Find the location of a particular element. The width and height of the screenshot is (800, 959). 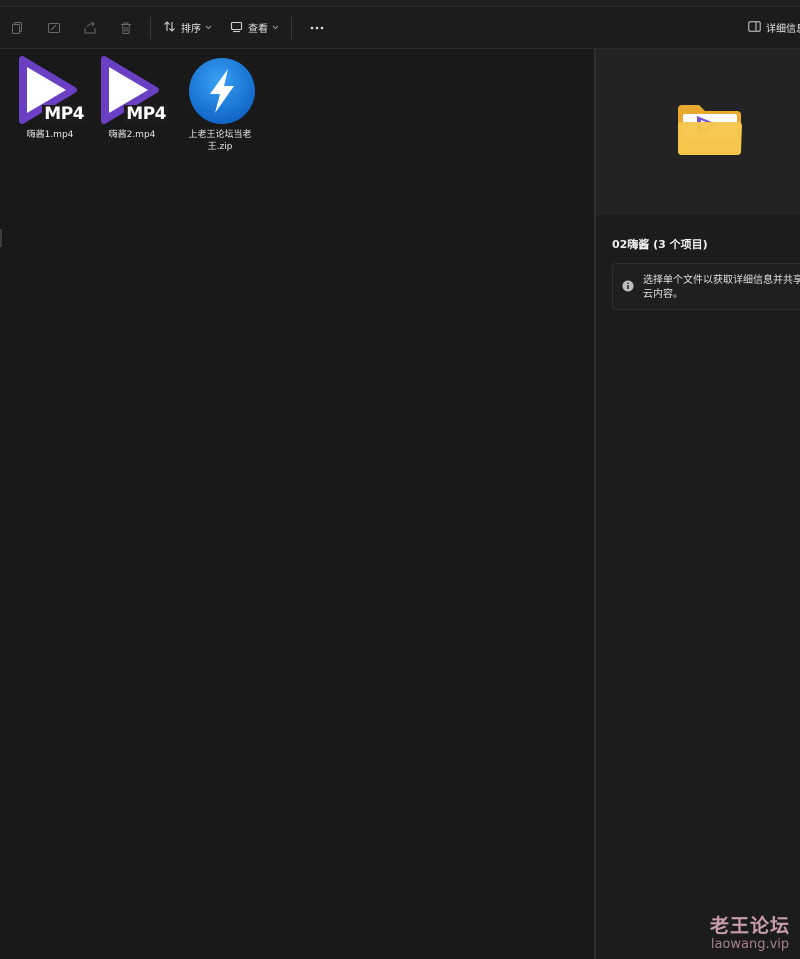

folder-title: 02嗨酱 (3 个项目) is located at coordinates (660, 244).